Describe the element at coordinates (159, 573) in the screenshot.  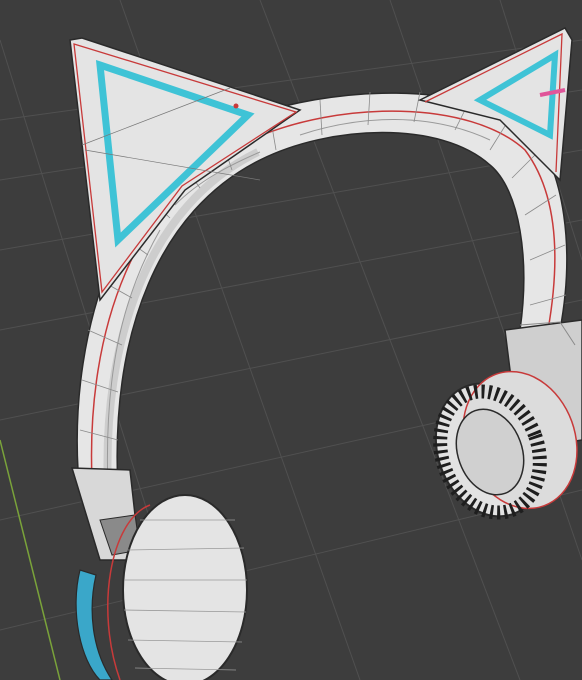
I see `left-earcup` at that location.